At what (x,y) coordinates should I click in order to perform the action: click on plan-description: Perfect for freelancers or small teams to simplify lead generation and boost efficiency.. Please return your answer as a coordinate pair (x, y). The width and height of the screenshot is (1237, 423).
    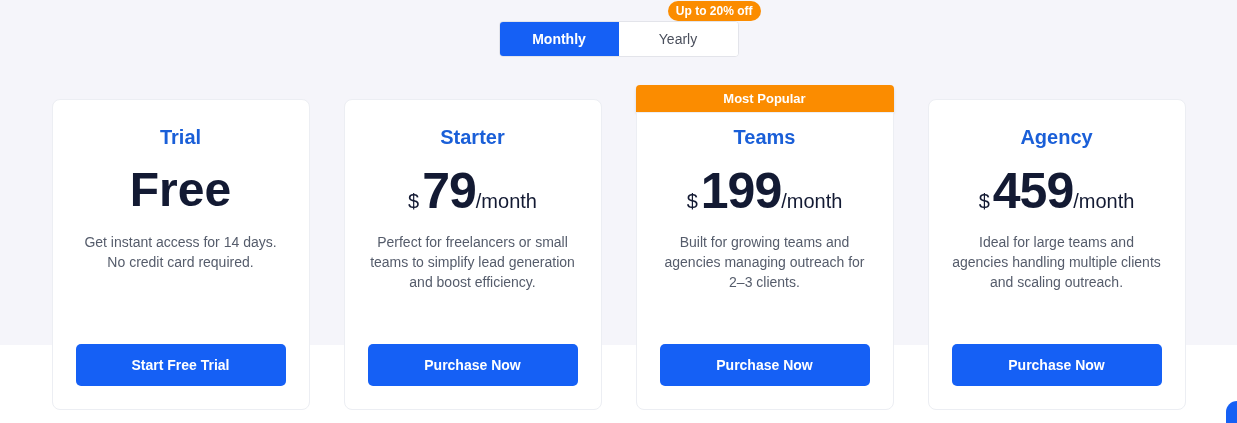
    Looking at the image, I should click on (472, 262).